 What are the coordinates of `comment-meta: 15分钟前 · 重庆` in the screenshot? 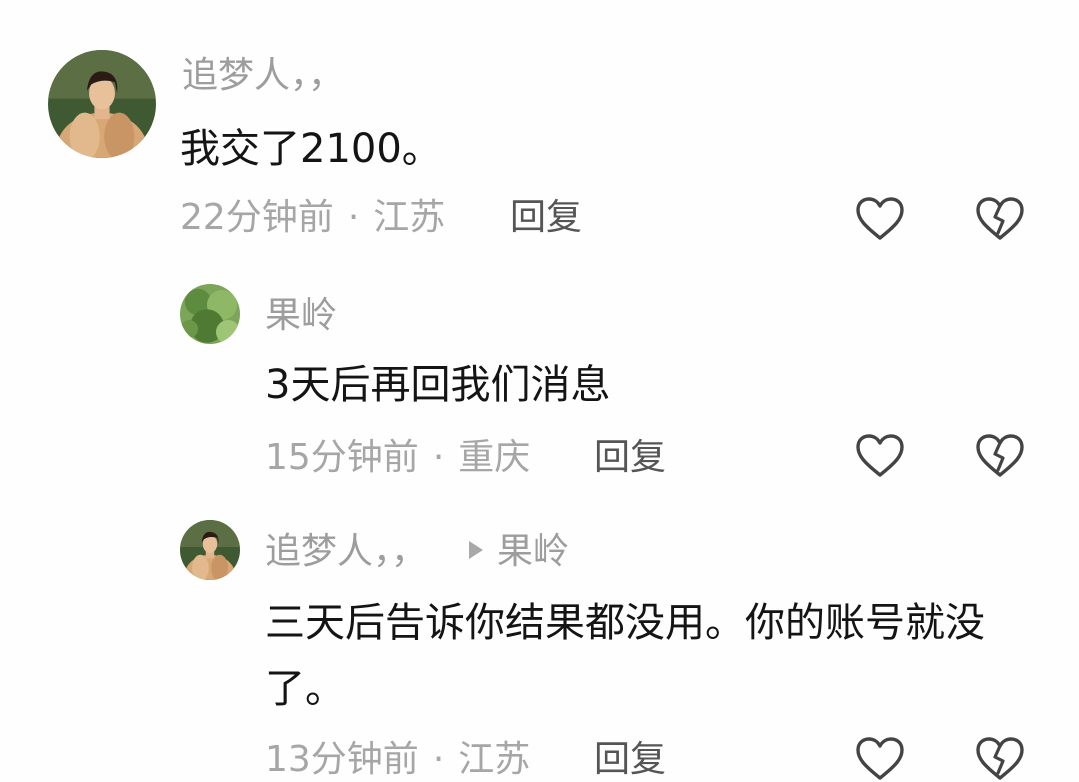 It's located at (397, 458).